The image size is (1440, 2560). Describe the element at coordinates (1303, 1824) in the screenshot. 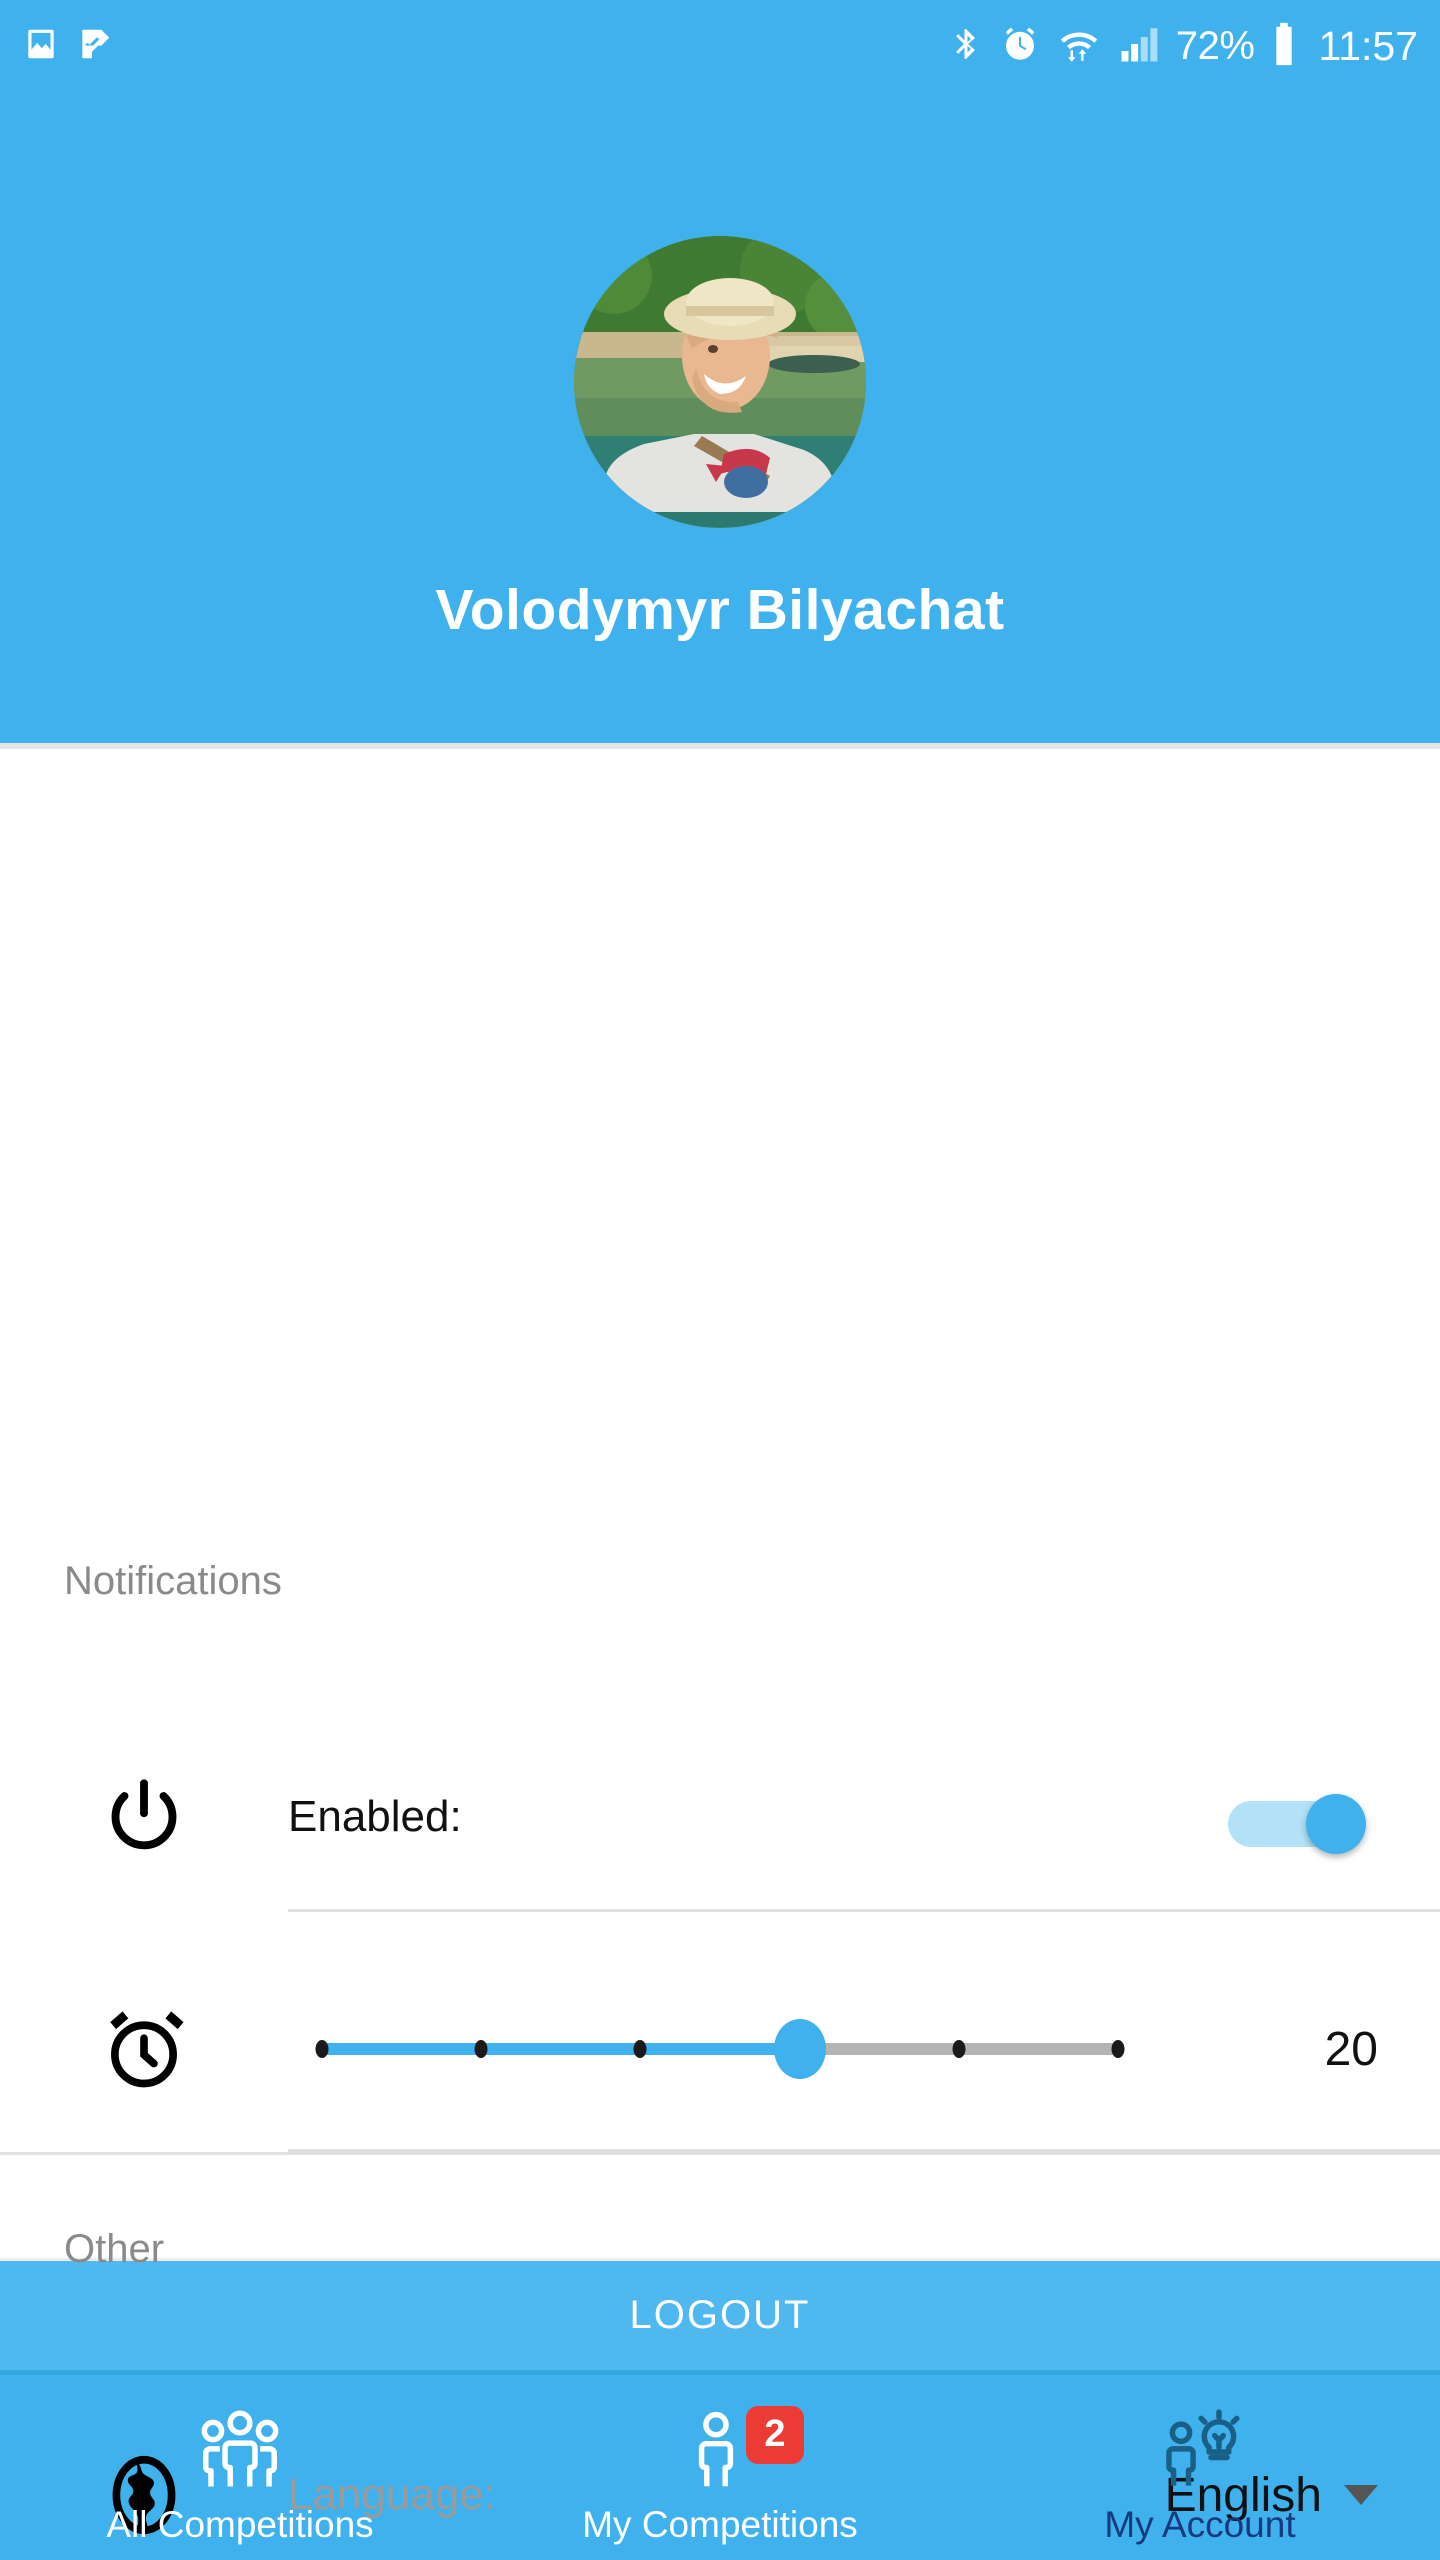

I see `notifications-enabled-toggle` at that location.